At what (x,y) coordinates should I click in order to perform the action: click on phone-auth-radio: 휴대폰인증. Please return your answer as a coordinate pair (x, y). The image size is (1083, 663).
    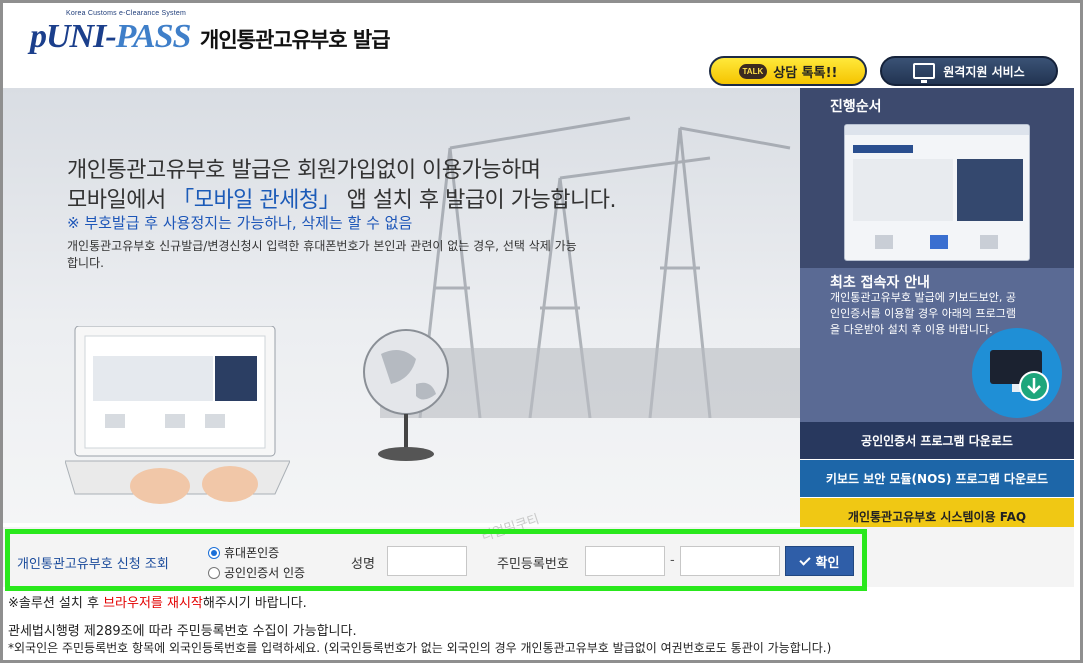
    Looking at the image, I should click on (243, 552).